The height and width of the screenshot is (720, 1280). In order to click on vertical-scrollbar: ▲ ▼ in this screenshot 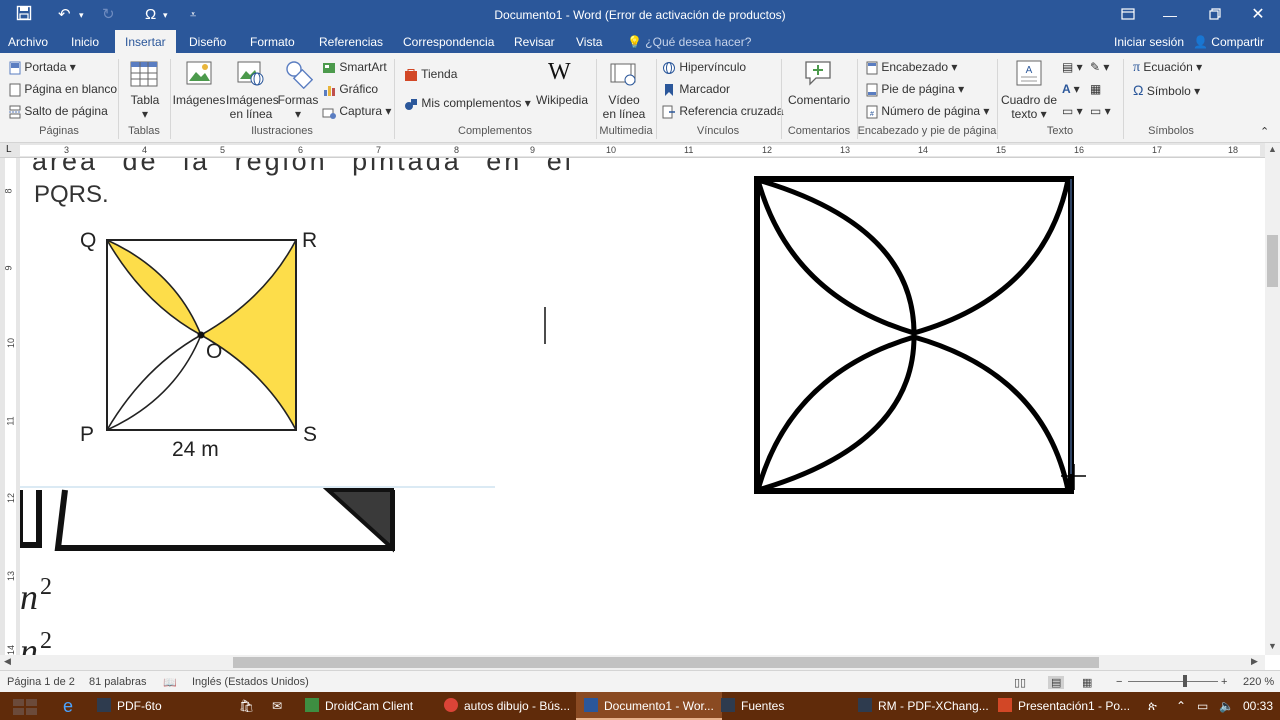, I will do `click(1272, 399)`.